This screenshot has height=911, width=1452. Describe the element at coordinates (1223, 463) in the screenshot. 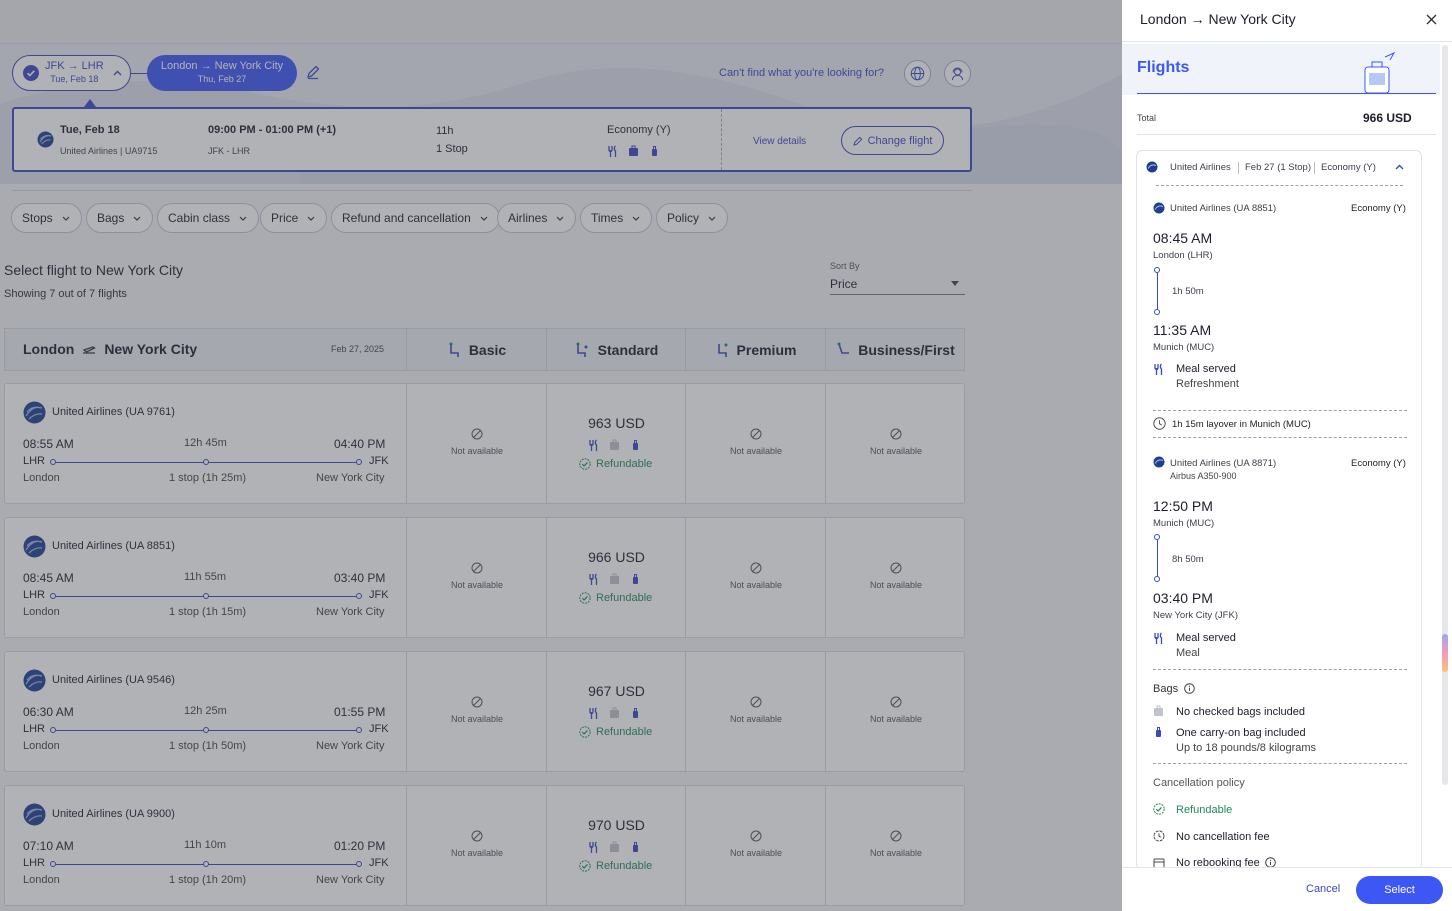

I see `segment2-airline: United Airlines (UA 8871)` at that location.